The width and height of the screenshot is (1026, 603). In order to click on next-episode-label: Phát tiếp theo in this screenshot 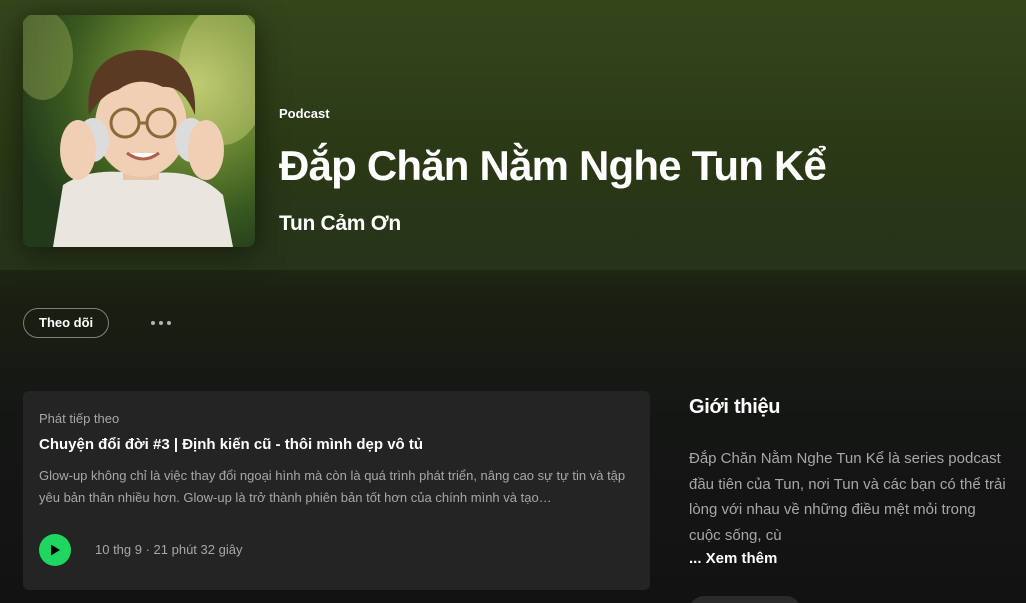, I will do `click(79, 418)`.